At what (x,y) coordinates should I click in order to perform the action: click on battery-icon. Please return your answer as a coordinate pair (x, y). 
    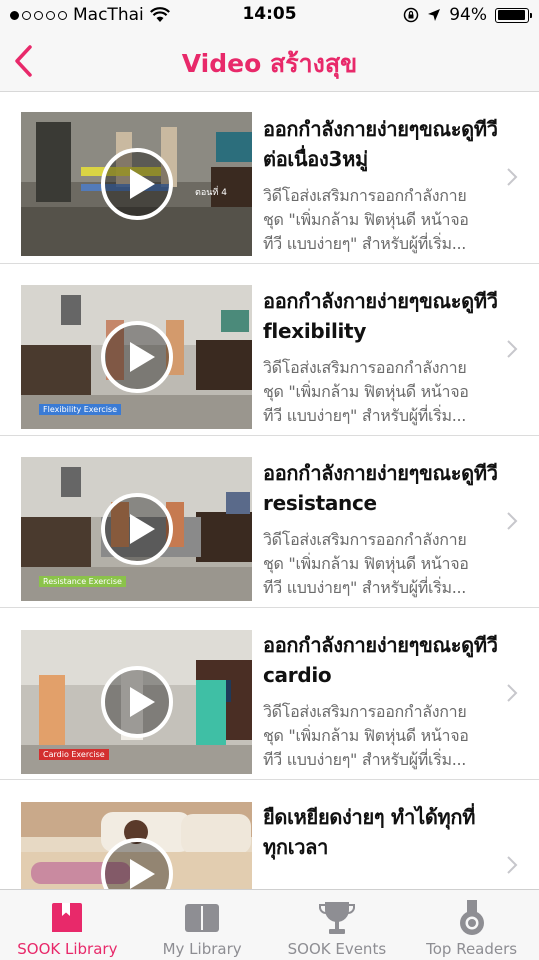
    Looking at the image, I should click on (513, 15).